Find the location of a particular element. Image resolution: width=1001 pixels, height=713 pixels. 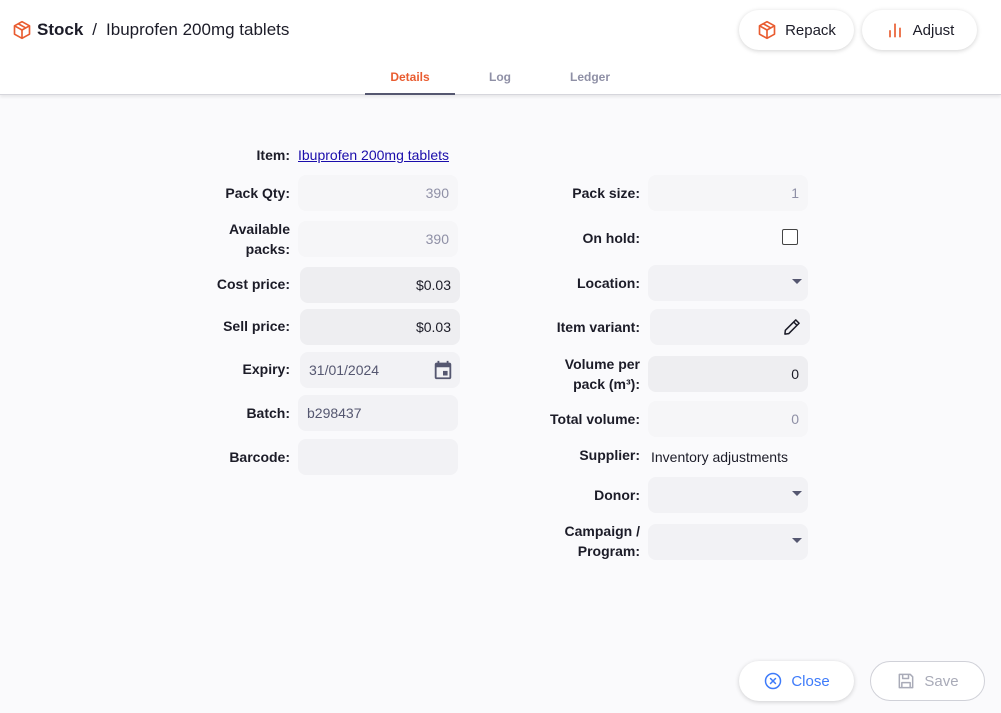

on-hold-label: On hold: is located at coordinates (611, 238).